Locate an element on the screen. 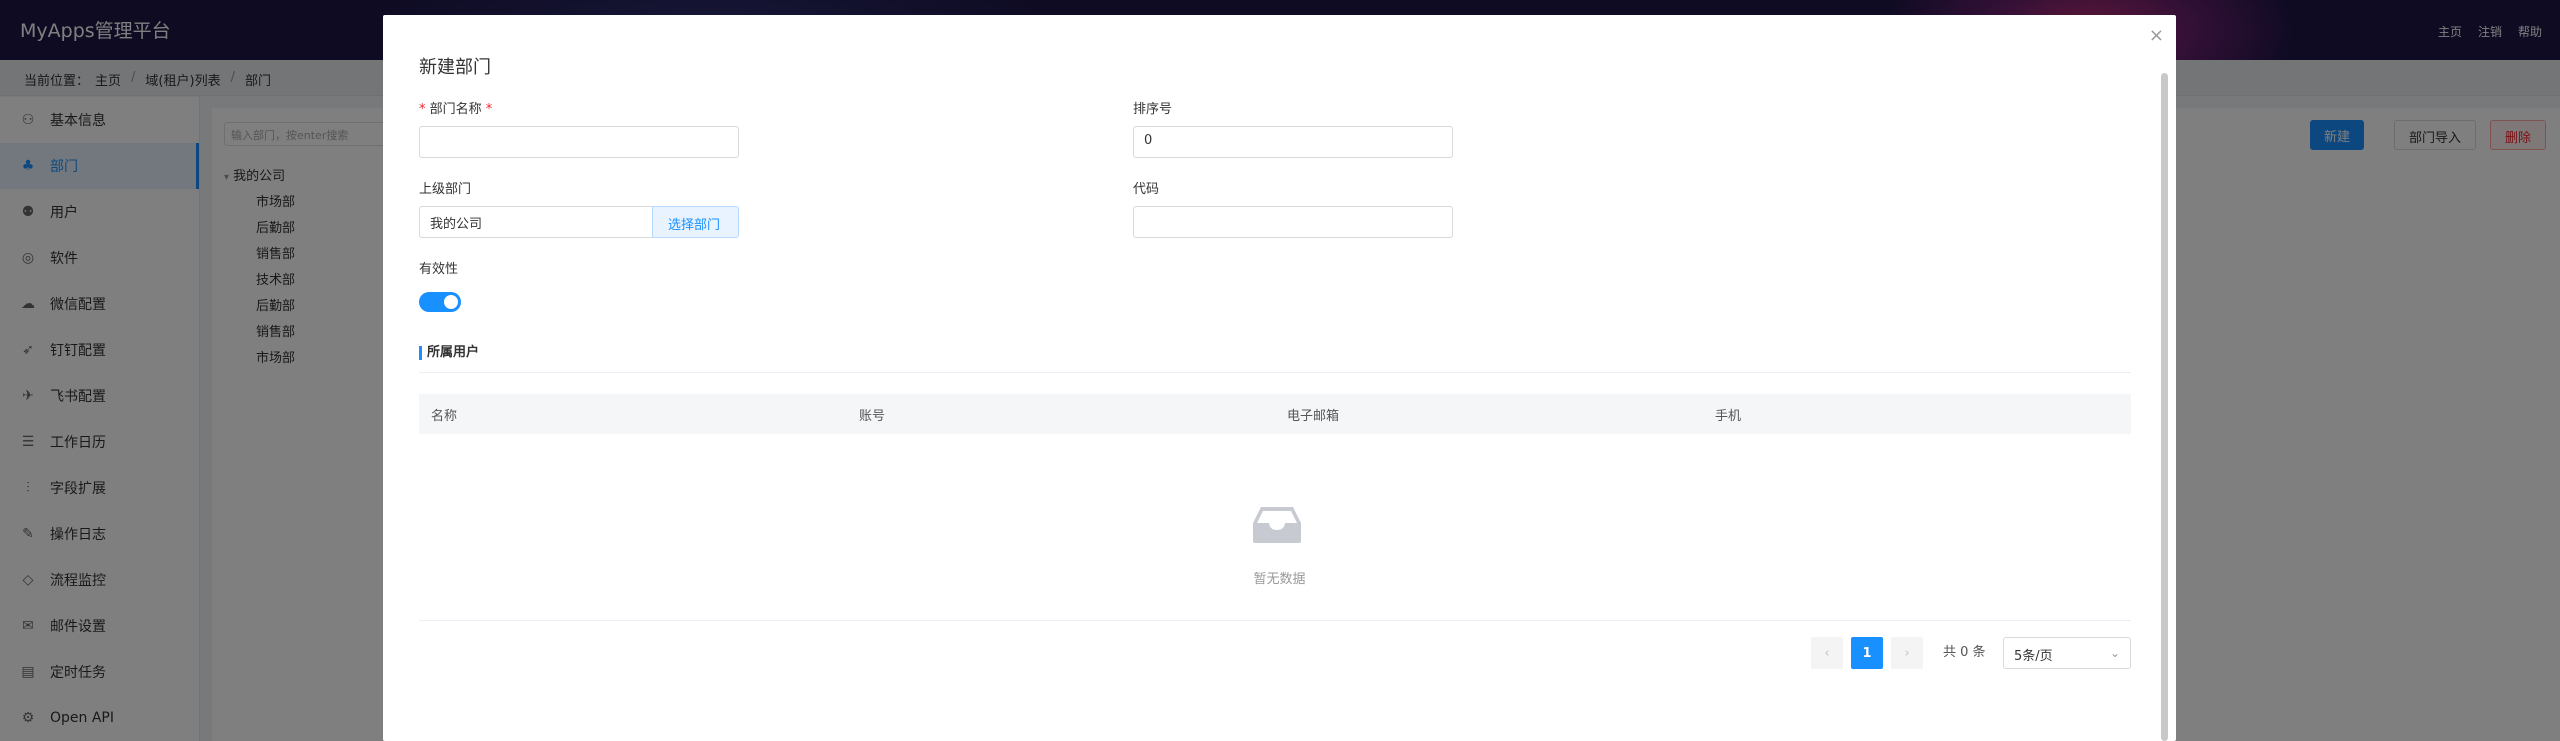 The image size is (2560, 741). dialog-title: 新建部门 is located at coordinates (455, 67).